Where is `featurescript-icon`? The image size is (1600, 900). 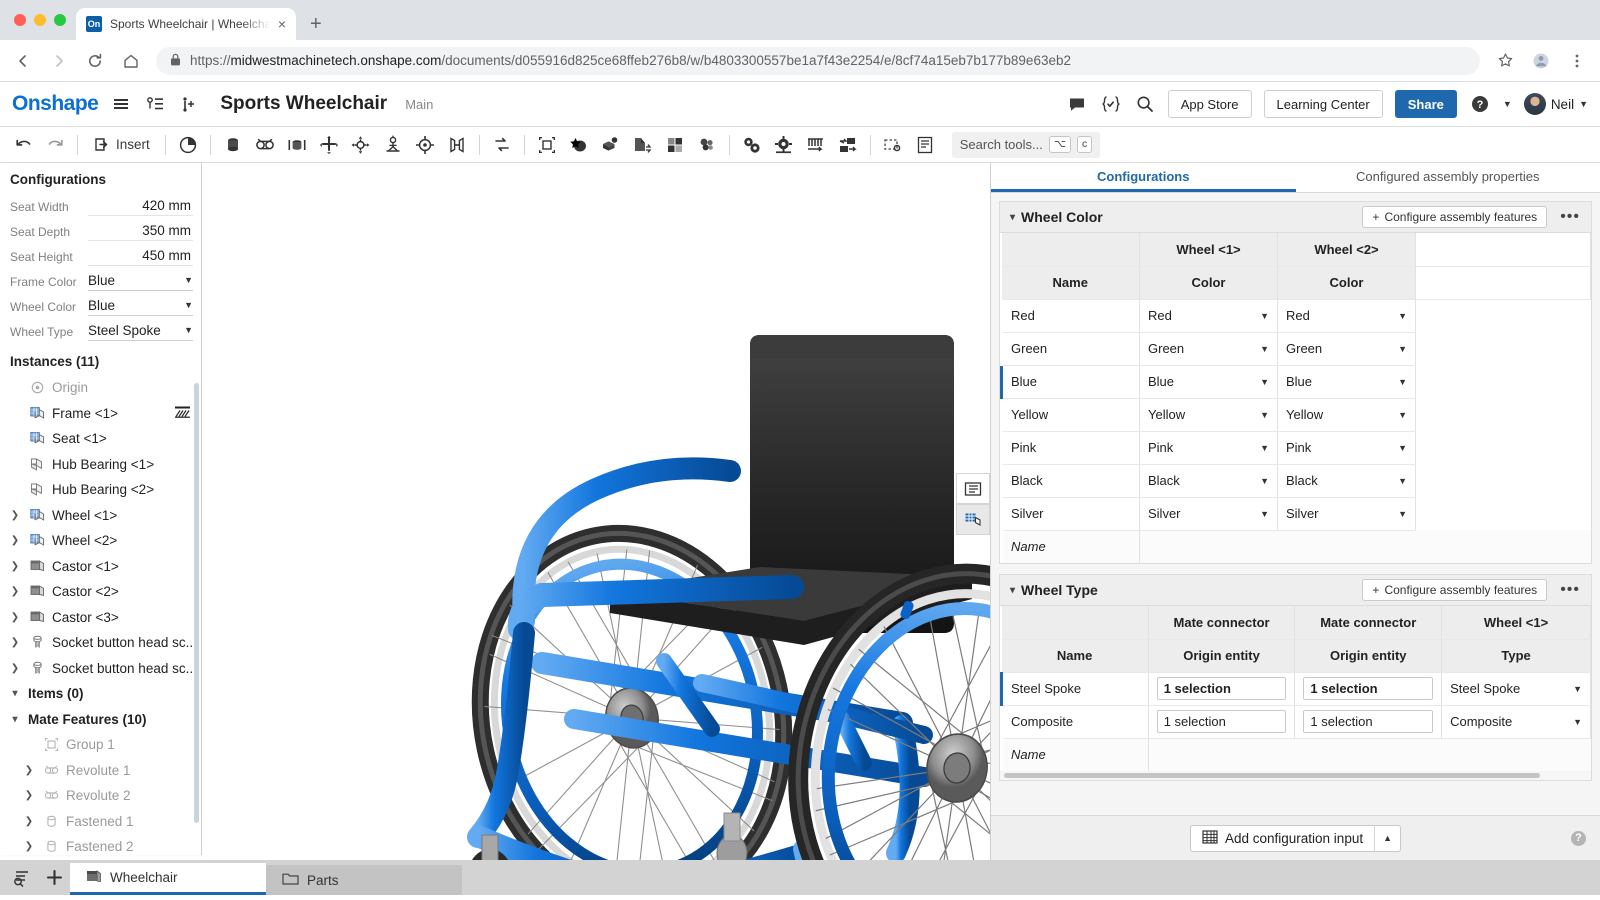
featurescript-icon is located at coordinates (1111, 104).